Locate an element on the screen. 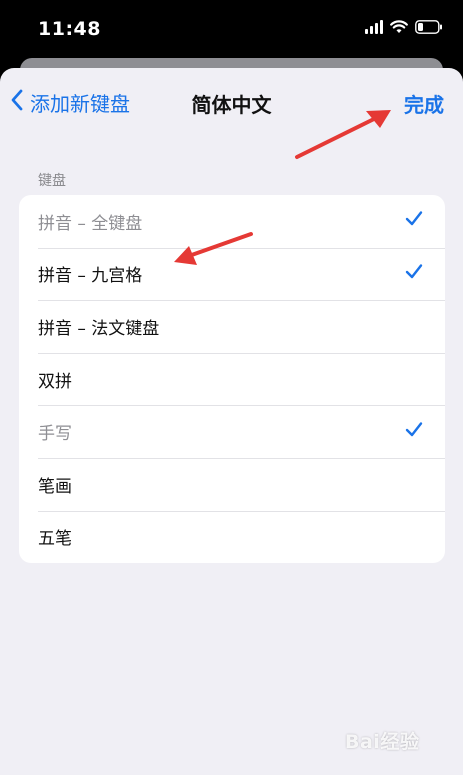  section-header: 键盘 is located at coordinates (52, 181).